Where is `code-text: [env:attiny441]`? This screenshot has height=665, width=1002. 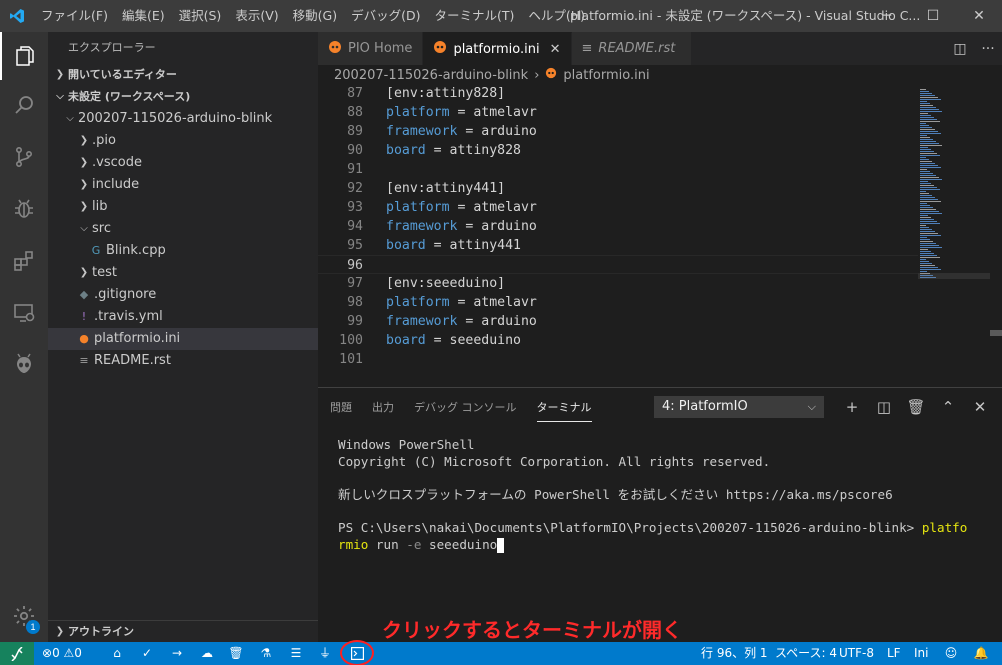 code-text: [env:attiny441] is located at coordinates (446, 188).